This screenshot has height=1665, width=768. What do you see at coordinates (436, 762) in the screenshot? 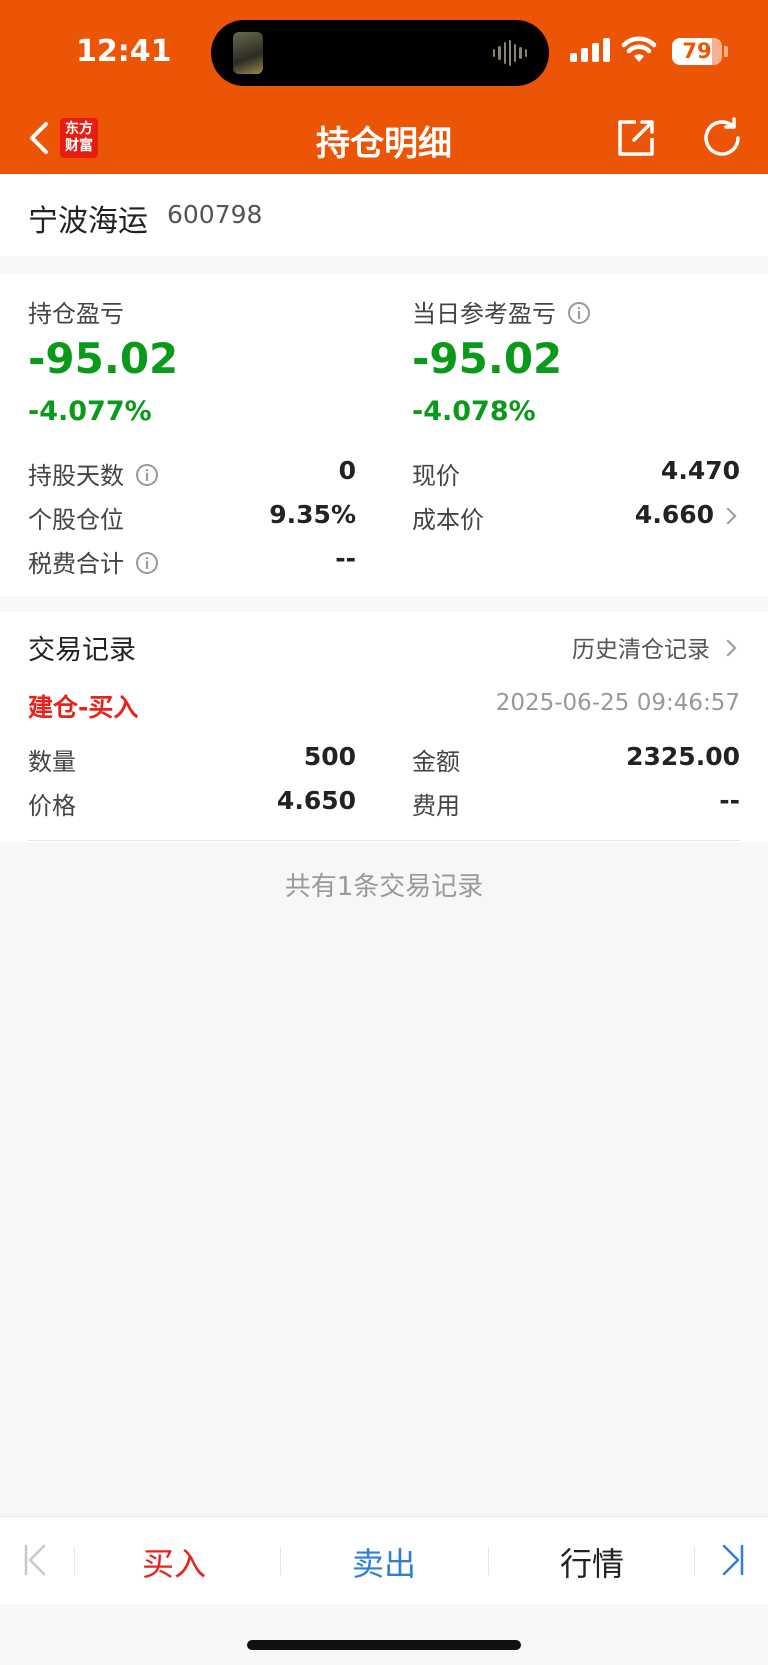
I see `amount-label: 金额` at bounding box center [436, 762].